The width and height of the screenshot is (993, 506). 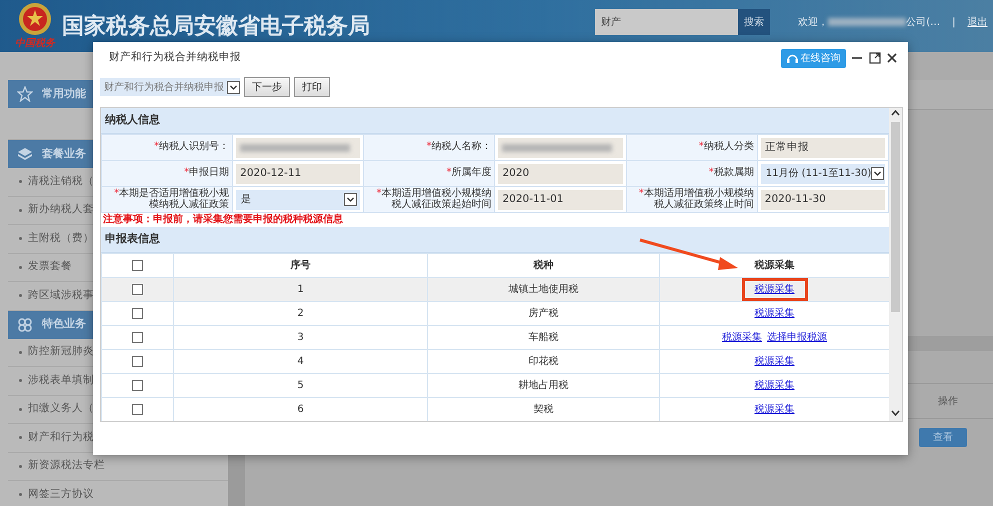 I want to click on column-header: 操作, so click(x=948, y=401).